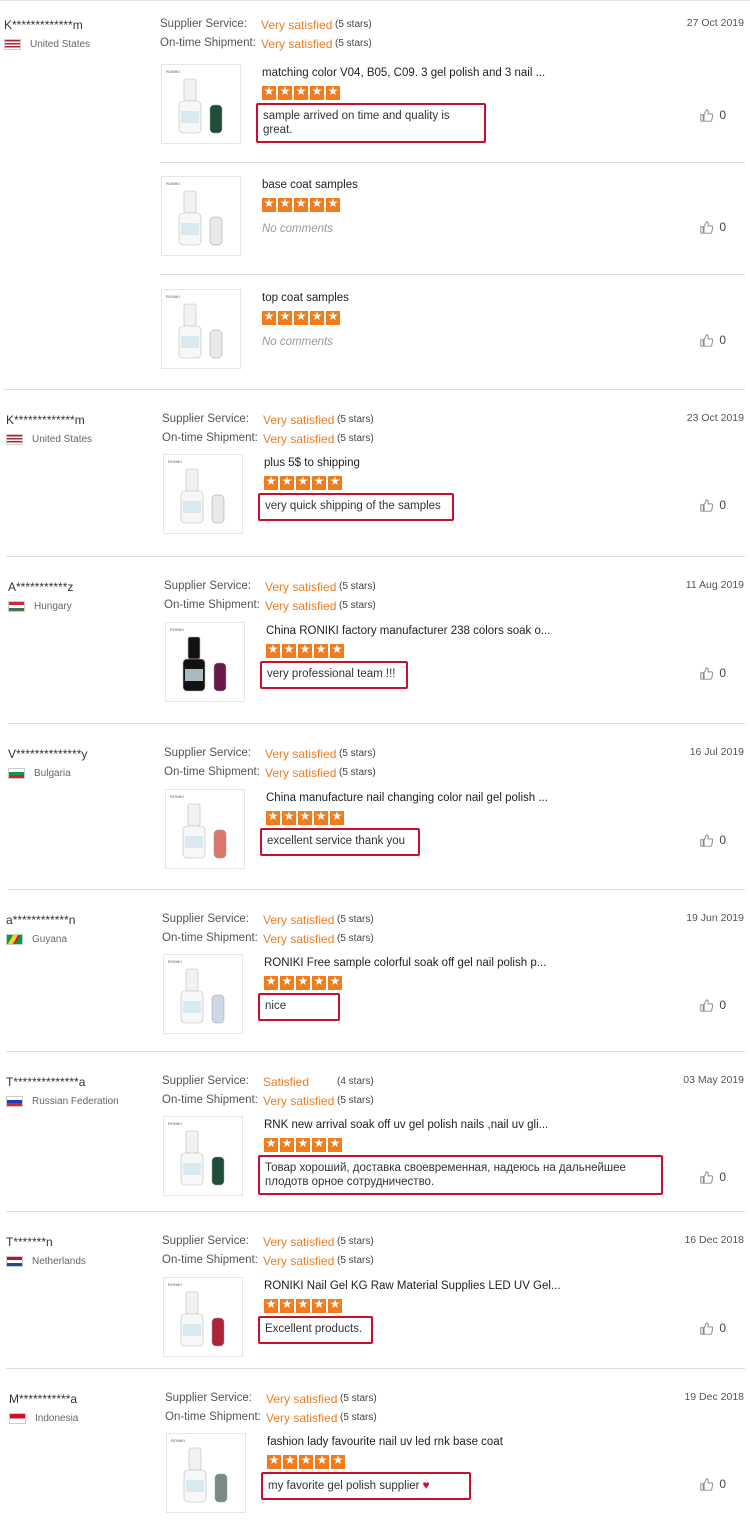 The width and height of the screenshot is (750, 1529). What do you see at coordinates (312, 463) in the screenshot?
I see `product-title-link: plus 5$ to shipping` at bounding box center [312, 463].